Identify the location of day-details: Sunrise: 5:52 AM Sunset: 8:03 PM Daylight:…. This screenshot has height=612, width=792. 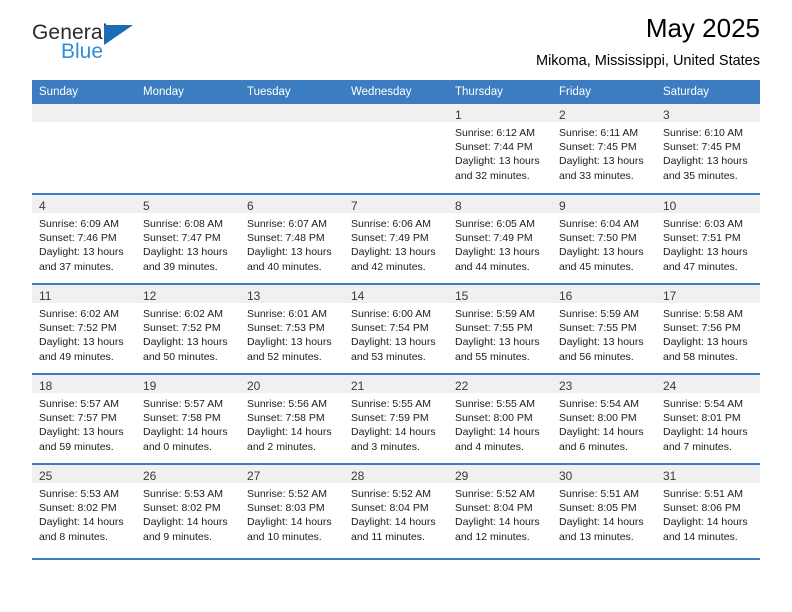
(292, 513).